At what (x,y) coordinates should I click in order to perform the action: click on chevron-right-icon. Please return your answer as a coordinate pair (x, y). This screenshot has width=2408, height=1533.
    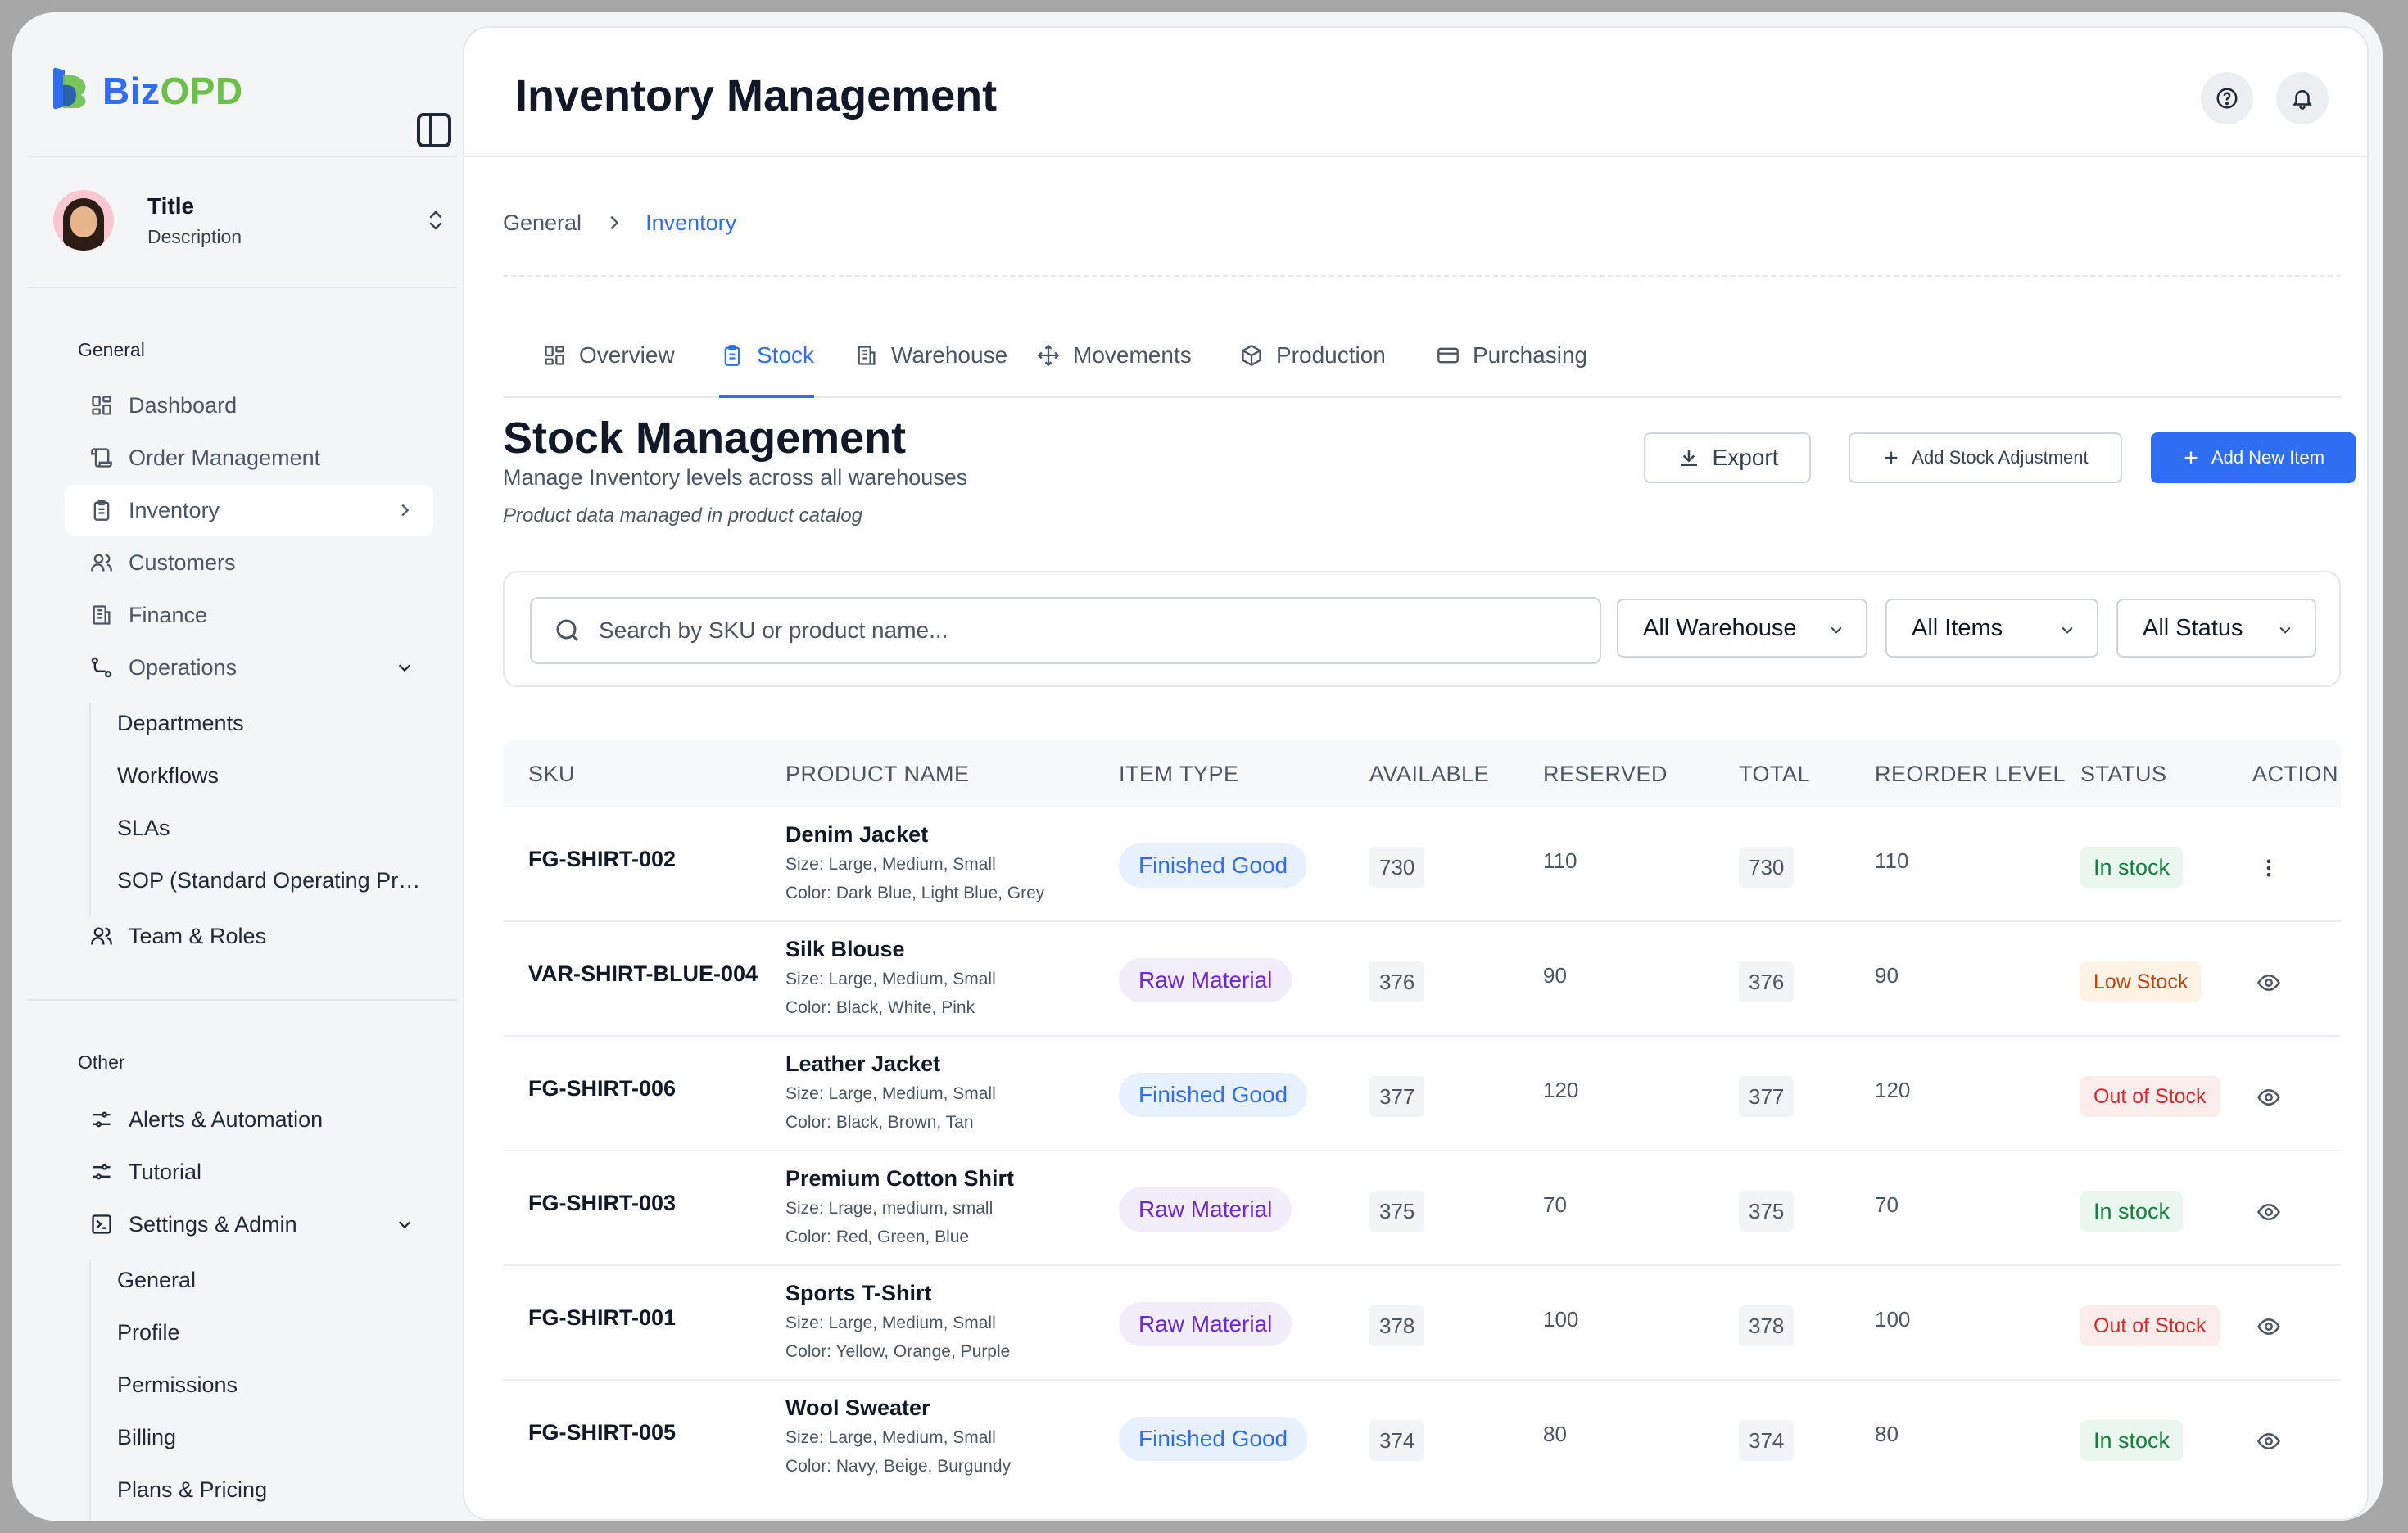
    Looking at the image, I should click on (405, 510).